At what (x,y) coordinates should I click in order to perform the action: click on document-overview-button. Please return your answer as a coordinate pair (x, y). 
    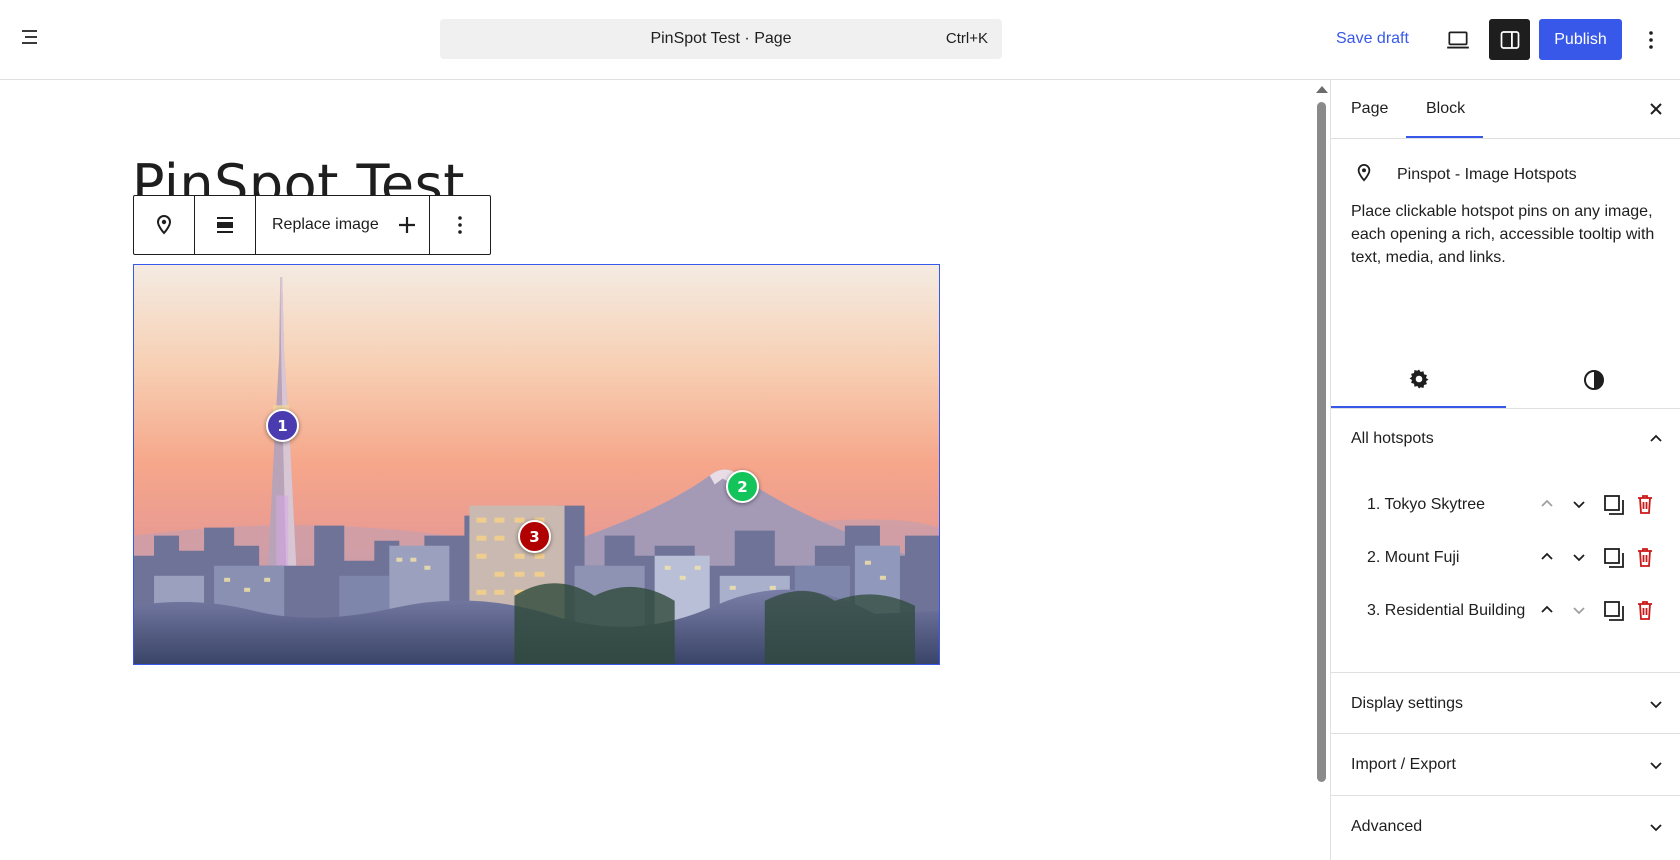
    Looking at the image, I should click on (31, 37).